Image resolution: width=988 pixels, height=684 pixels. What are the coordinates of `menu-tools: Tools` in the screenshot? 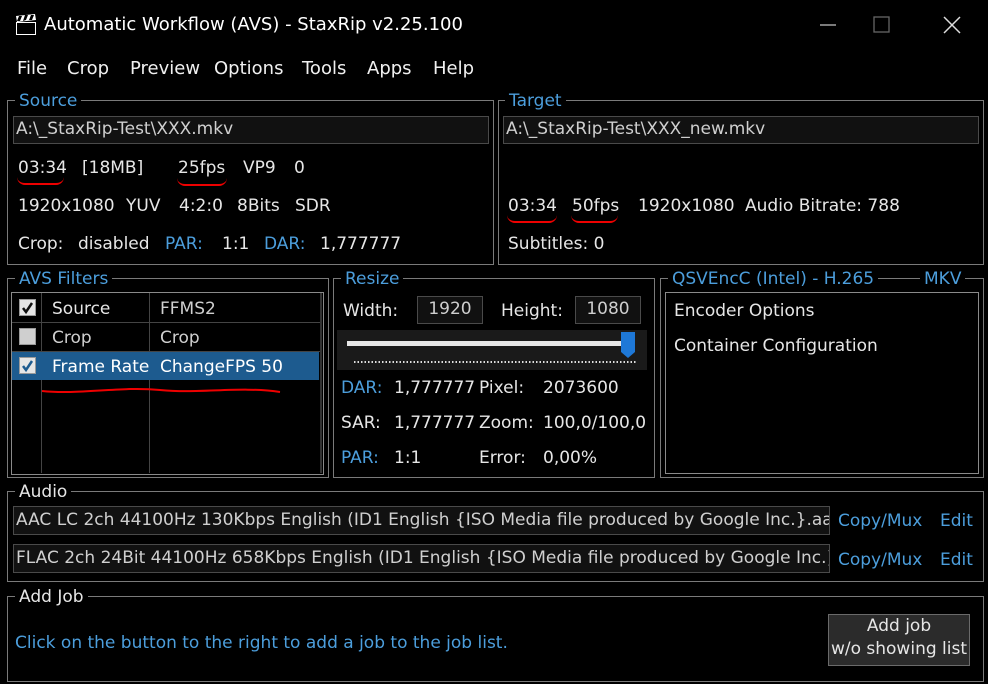 It's located at (324, 68).